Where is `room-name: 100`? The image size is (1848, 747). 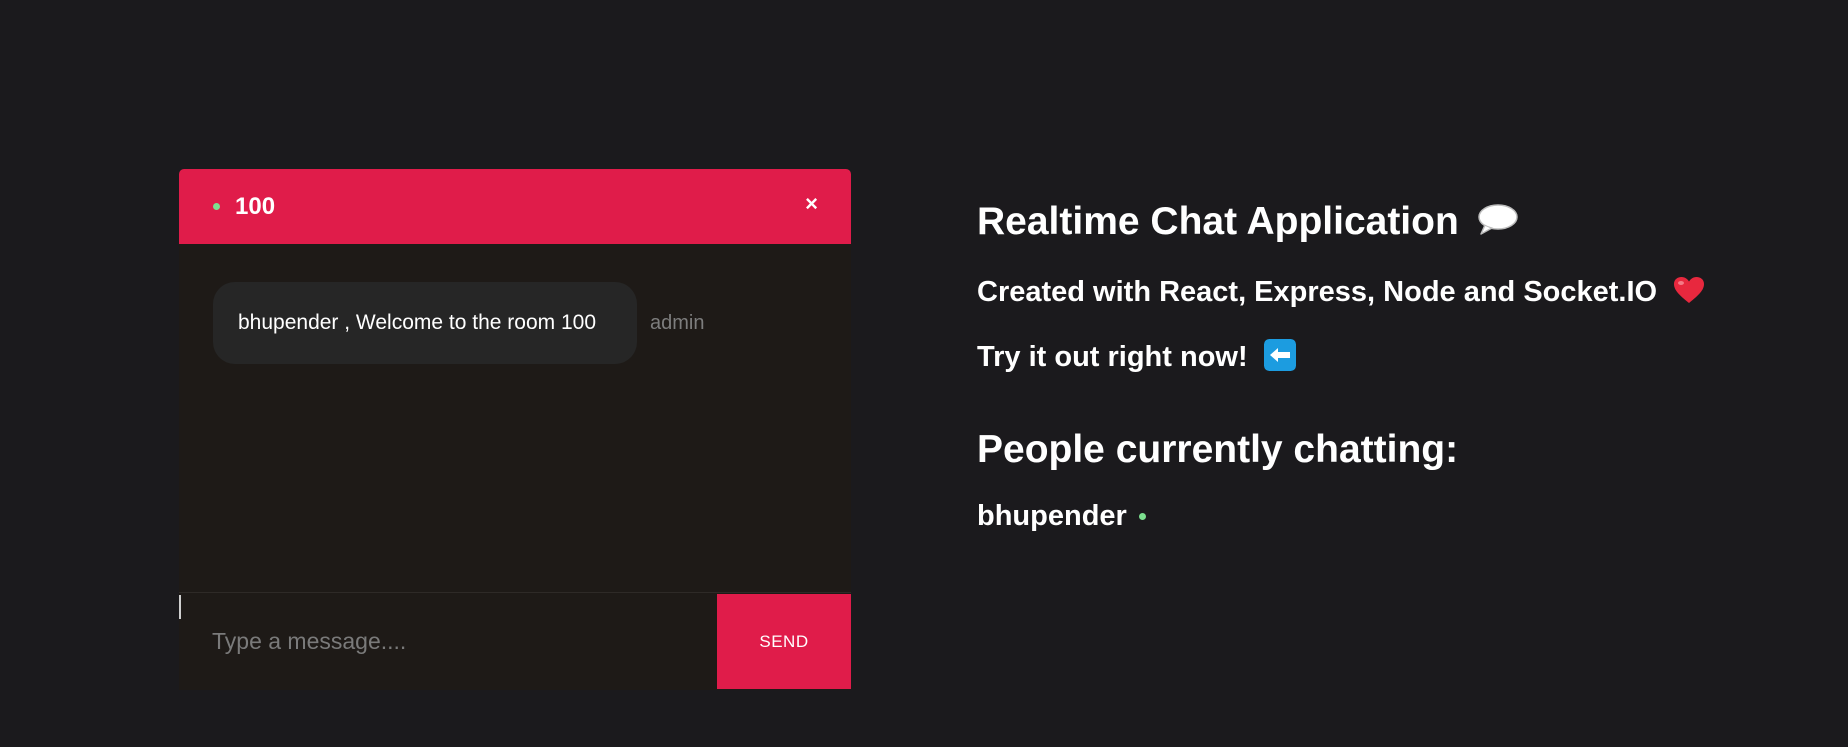
room-name: 100 is located at coordinates (255, 206).